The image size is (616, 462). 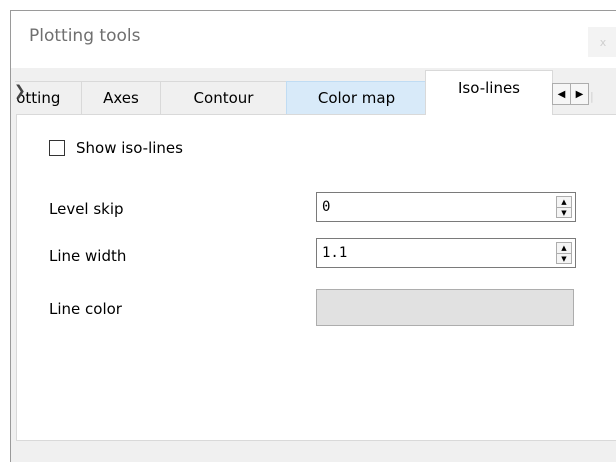 I want to click on scroll-left-icon: ◀, so click(x=561, y=94).